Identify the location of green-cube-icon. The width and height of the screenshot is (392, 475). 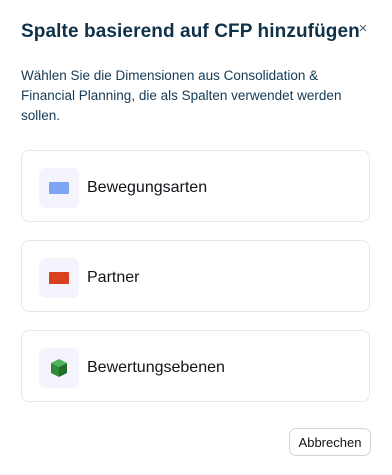
(59, 368).